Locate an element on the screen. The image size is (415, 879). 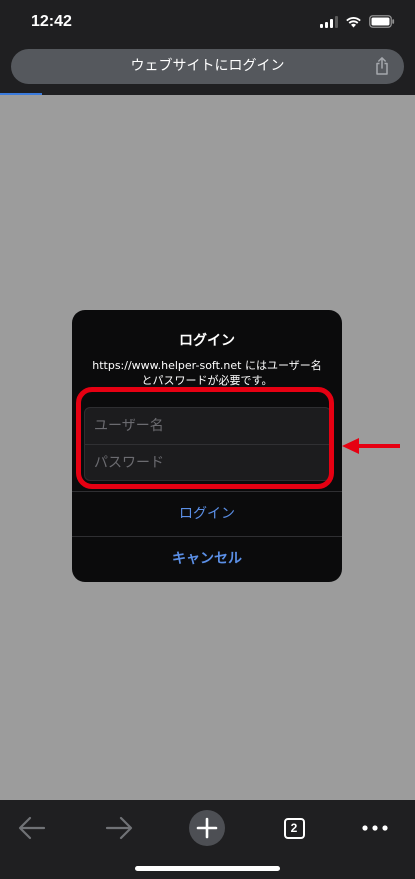
wifi-icon is located at coordinates (353, 21).